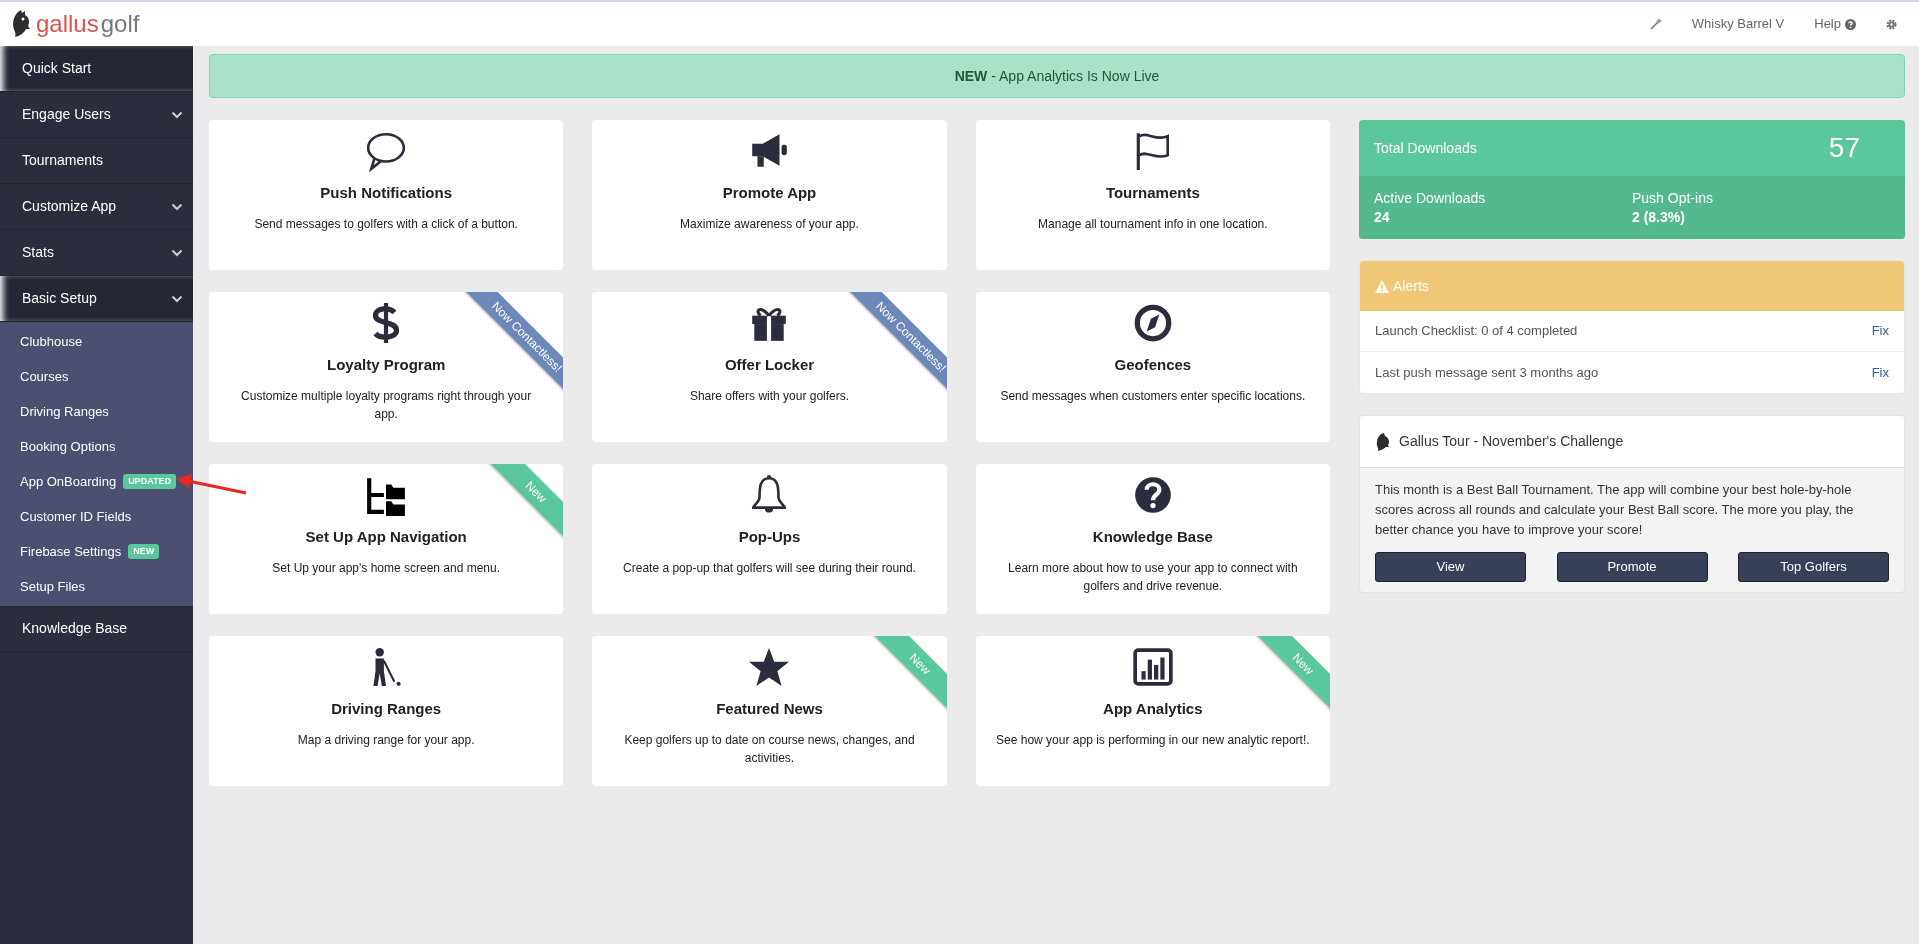  Describe the element at coordinates (1057, 76) in the screenshot. I see `announcement-text: NEW - App Analytics Is Now Live` at that location.